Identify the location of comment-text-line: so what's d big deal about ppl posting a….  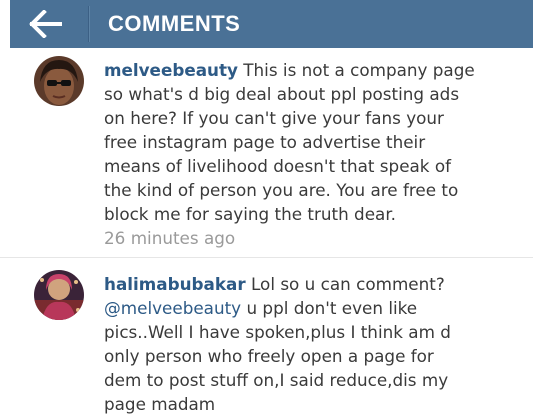
(282, 94).